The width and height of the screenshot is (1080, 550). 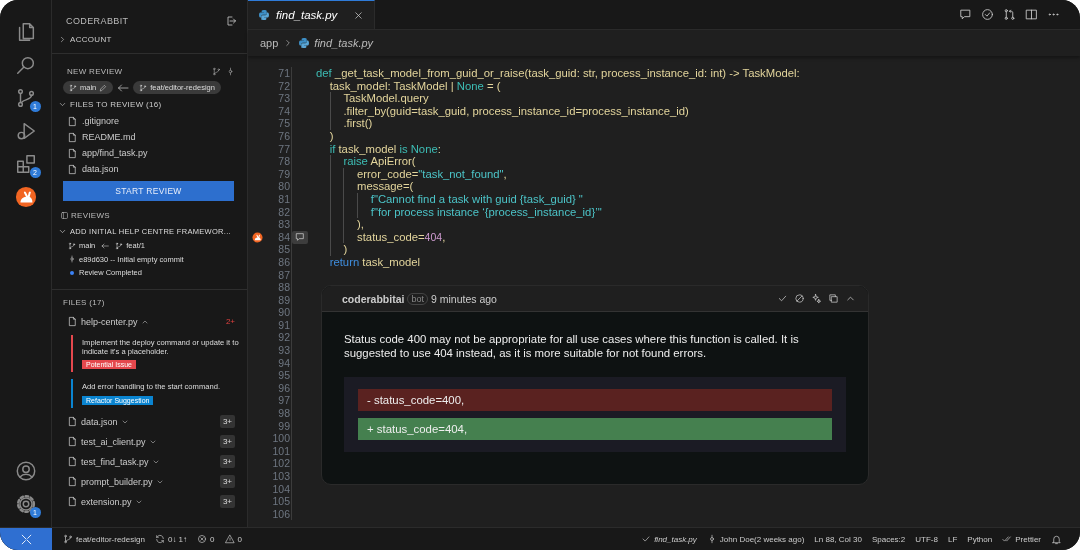 I want to click on breadcrumb-item: find_task.py, so click(x=336, y=43).